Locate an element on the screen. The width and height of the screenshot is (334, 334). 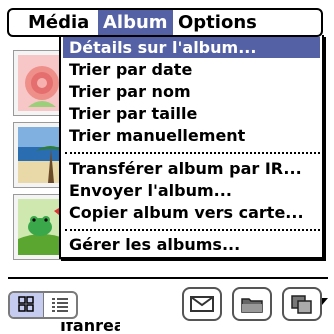
thumbnail-view-icon is located at coordinates (26, 304).